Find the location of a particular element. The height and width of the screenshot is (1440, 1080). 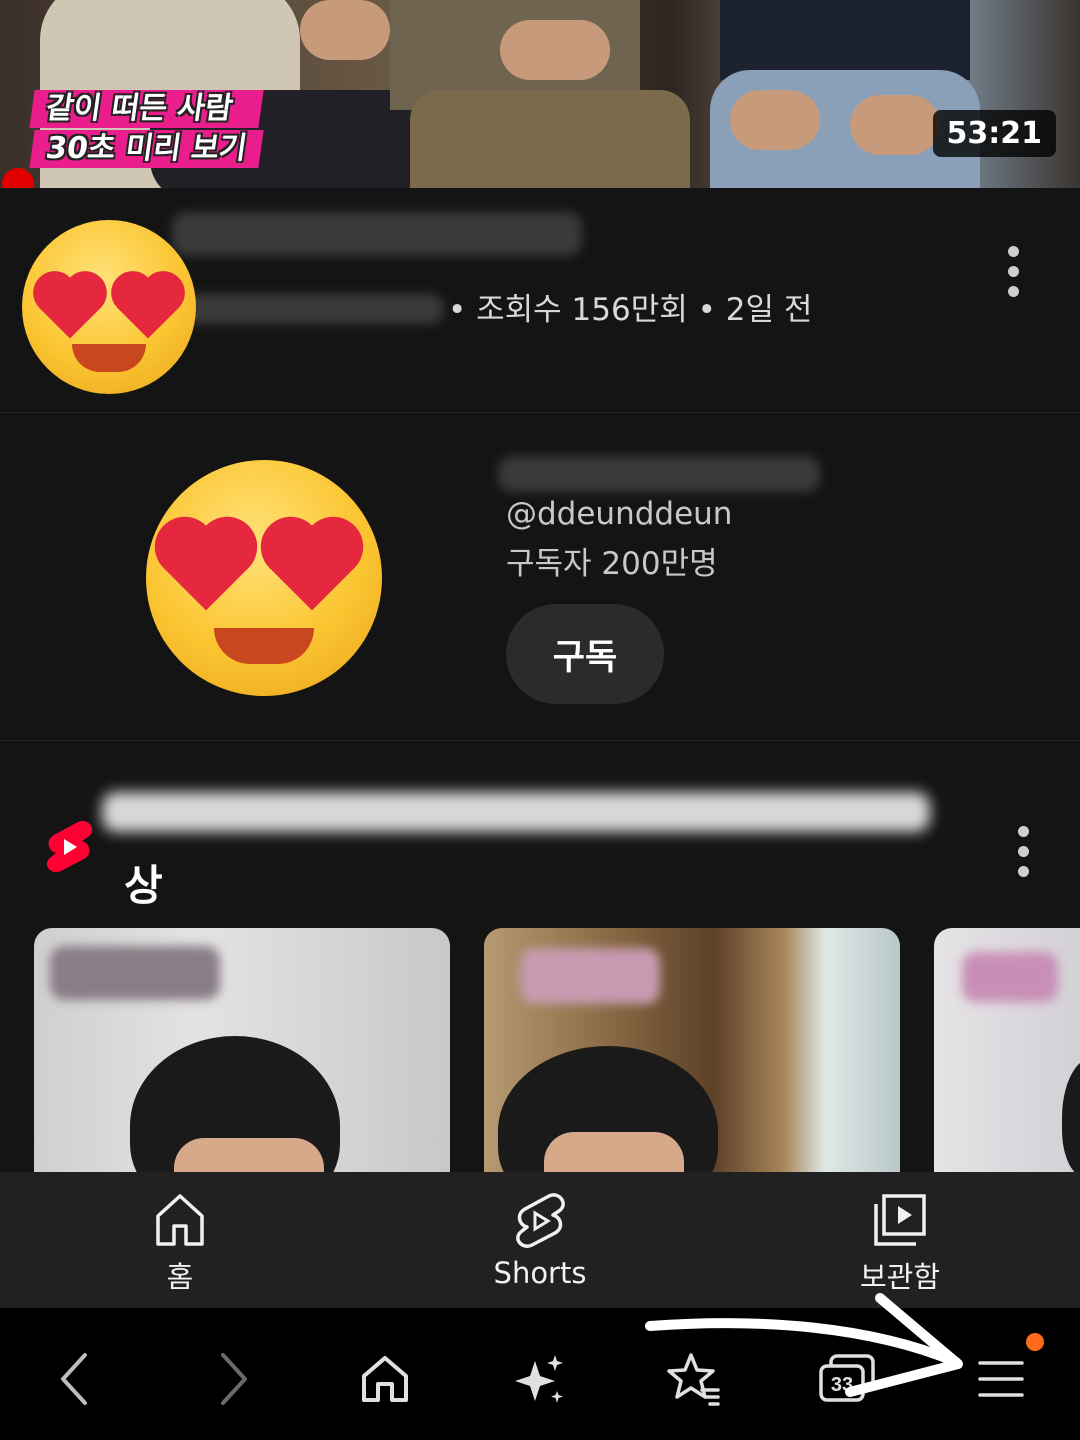

shelf-title: 상 is located at coordinates (143, 885).